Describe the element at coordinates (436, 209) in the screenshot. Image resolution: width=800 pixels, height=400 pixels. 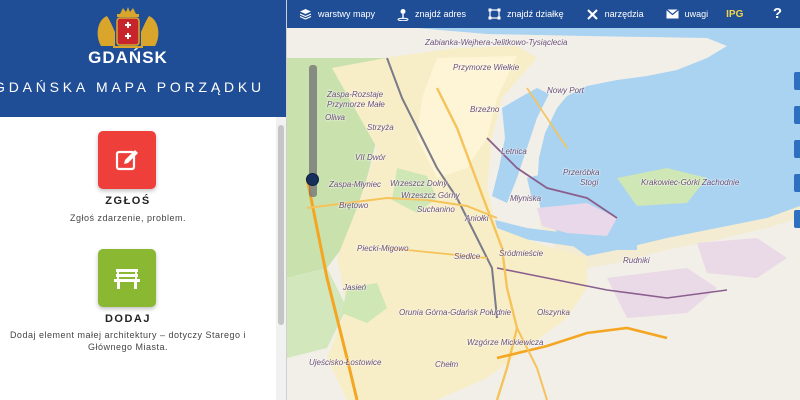
I see `map-label: Suchanino` at that location.